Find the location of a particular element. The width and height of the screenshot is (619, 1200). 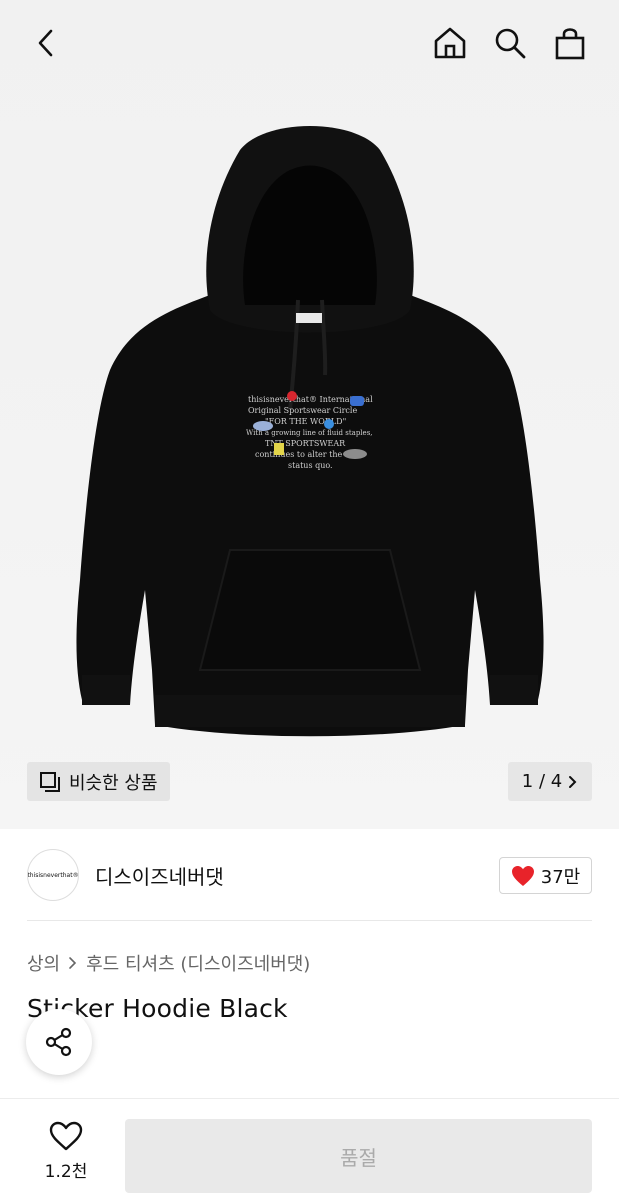

brand-logo-text: thisisneverthat® is located at coordinates (53, 875).